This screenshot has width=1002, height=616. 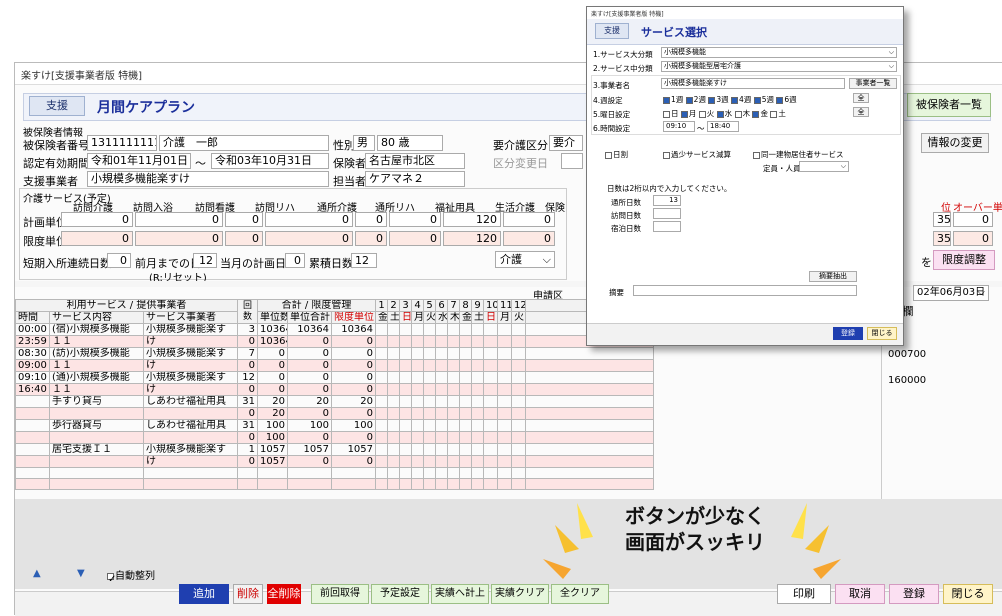 I want to click on manager-field: ケアマネ２, so click(x=415, y=179).